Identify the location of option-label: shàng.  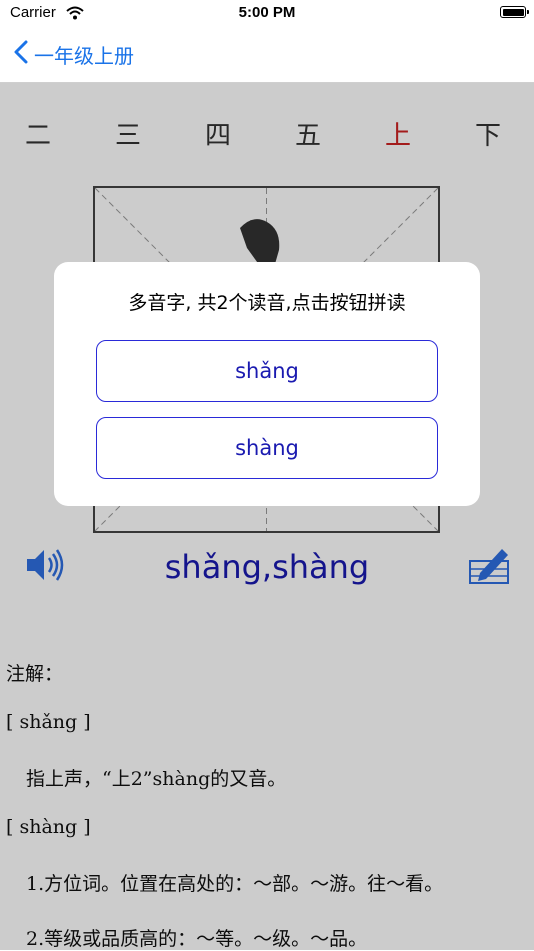
(267, 448).